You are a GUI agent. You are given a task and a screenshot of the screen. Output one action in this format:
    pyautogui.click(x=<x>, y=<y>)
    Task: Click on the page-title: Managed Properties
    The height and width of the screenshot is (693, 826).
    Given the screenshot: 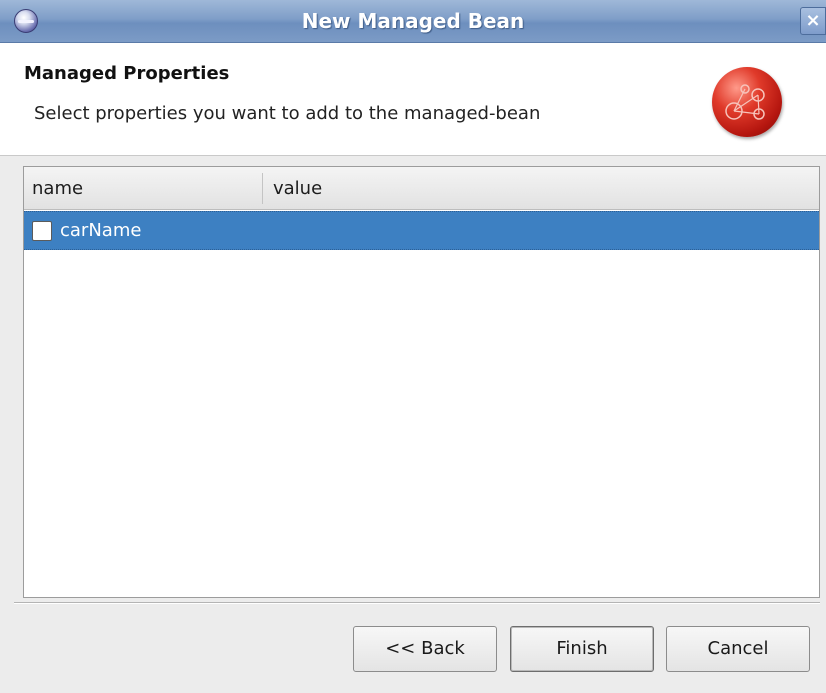 What is the action you would take?
    pyautogui.click(x=127, y=73)
    